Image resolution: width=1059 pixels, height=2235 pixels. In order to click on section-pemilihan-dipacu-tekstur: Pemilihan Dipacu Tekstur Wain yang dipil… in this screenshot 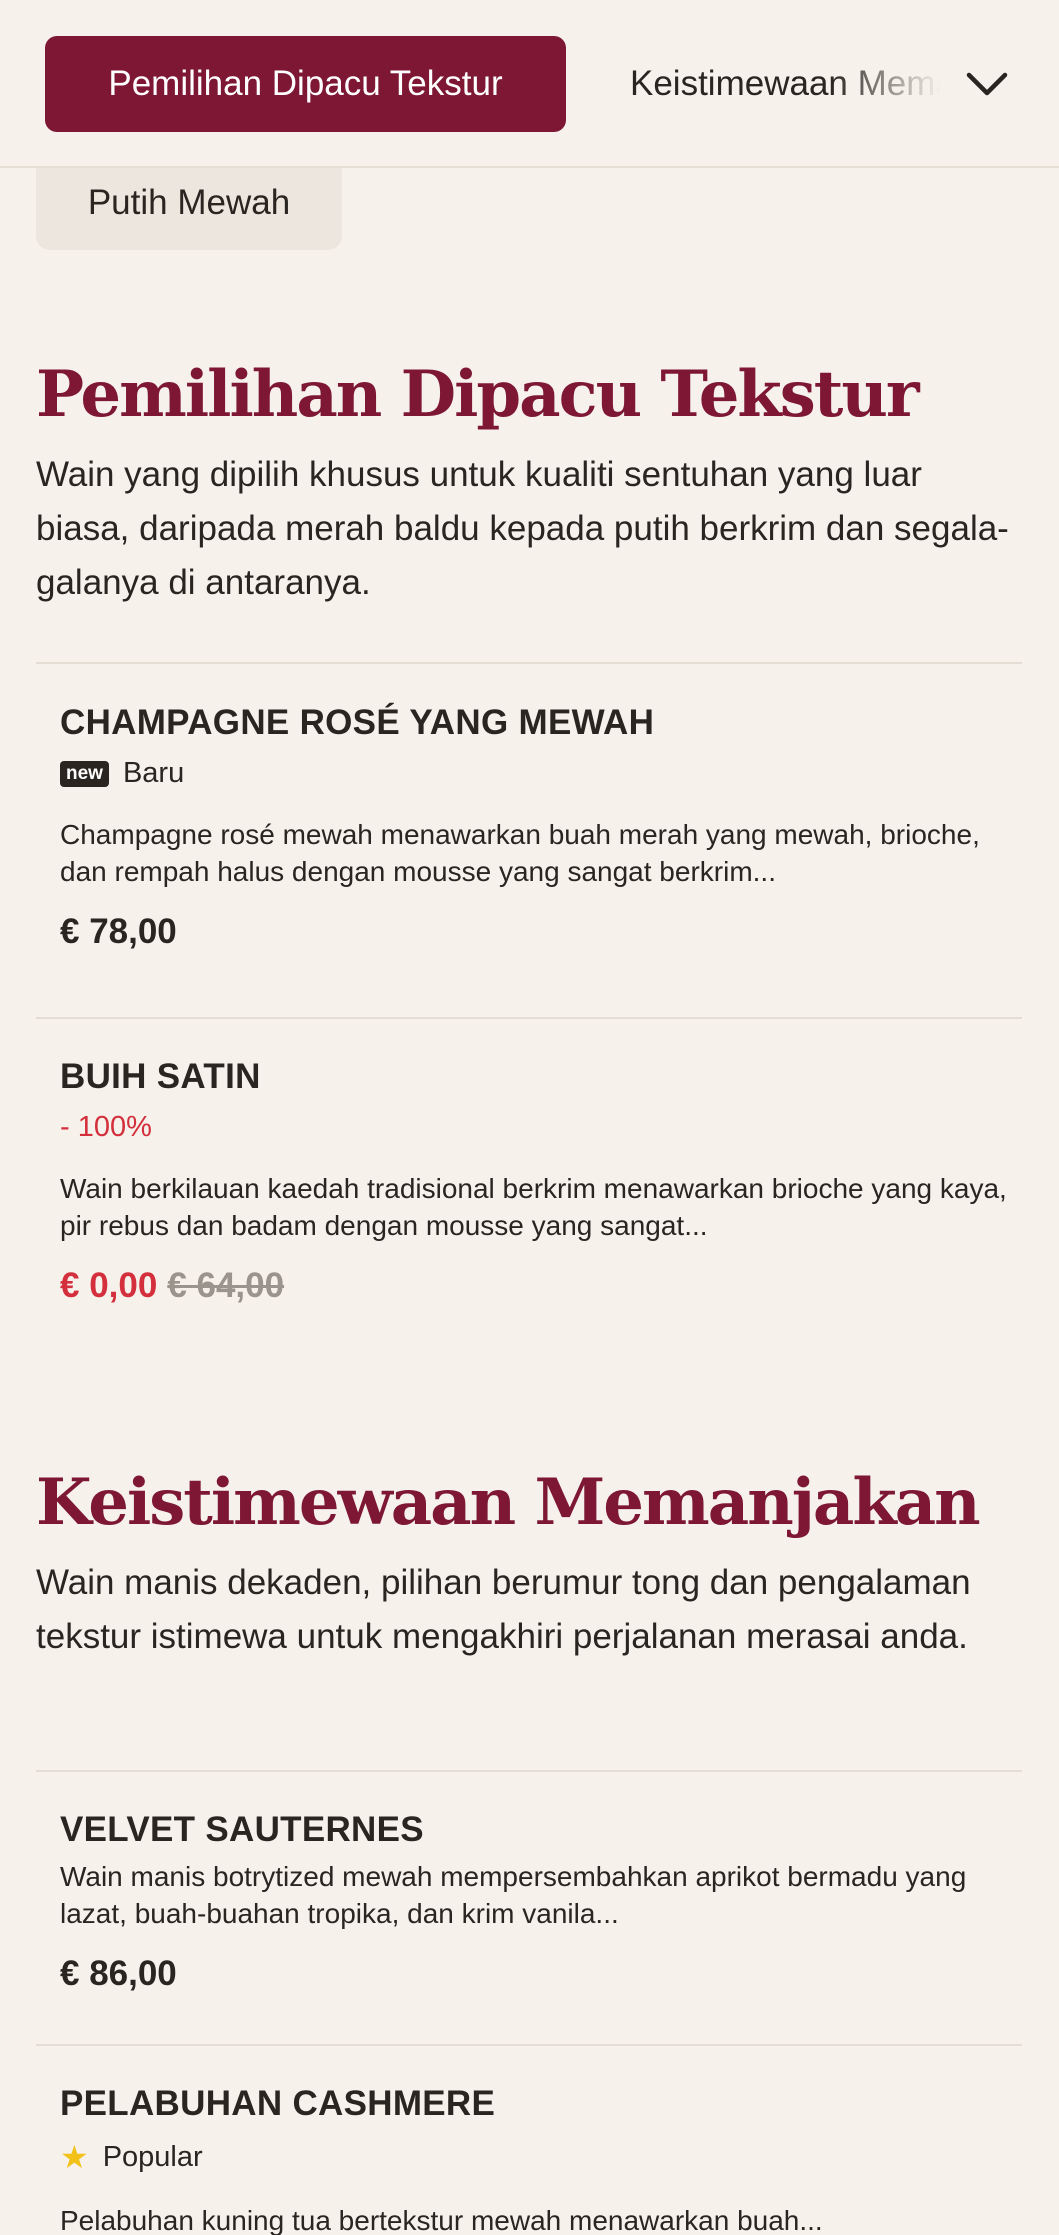, I will do `click(529, 483)`.